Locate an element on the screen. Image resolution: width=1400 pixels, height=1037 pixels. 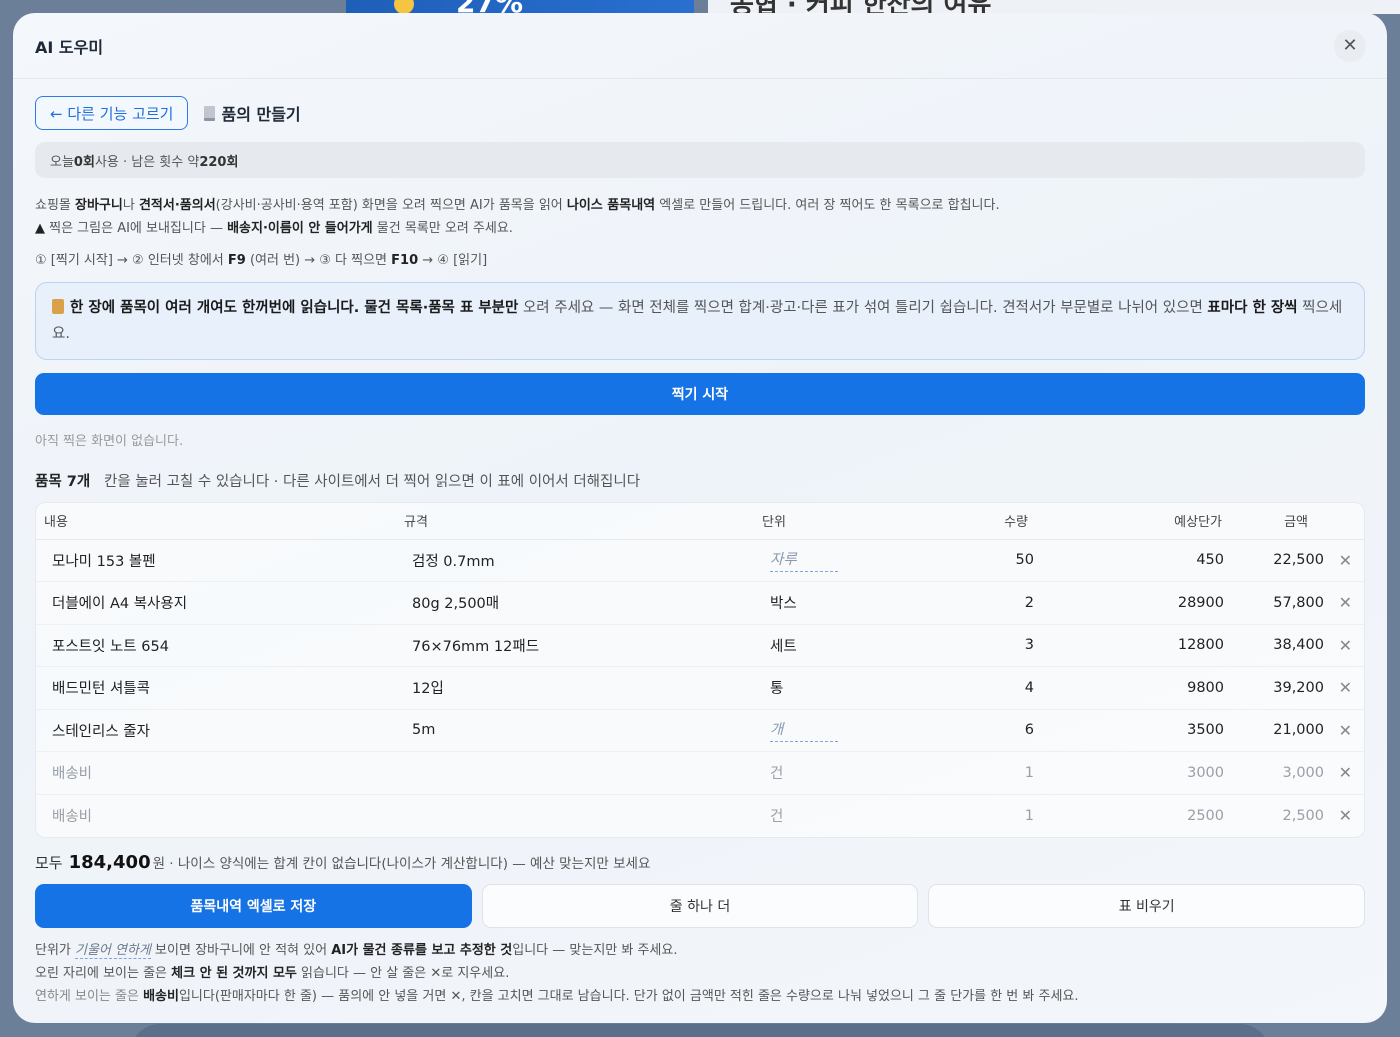
cell-unit: 통 is located at coordinates (856, 688).